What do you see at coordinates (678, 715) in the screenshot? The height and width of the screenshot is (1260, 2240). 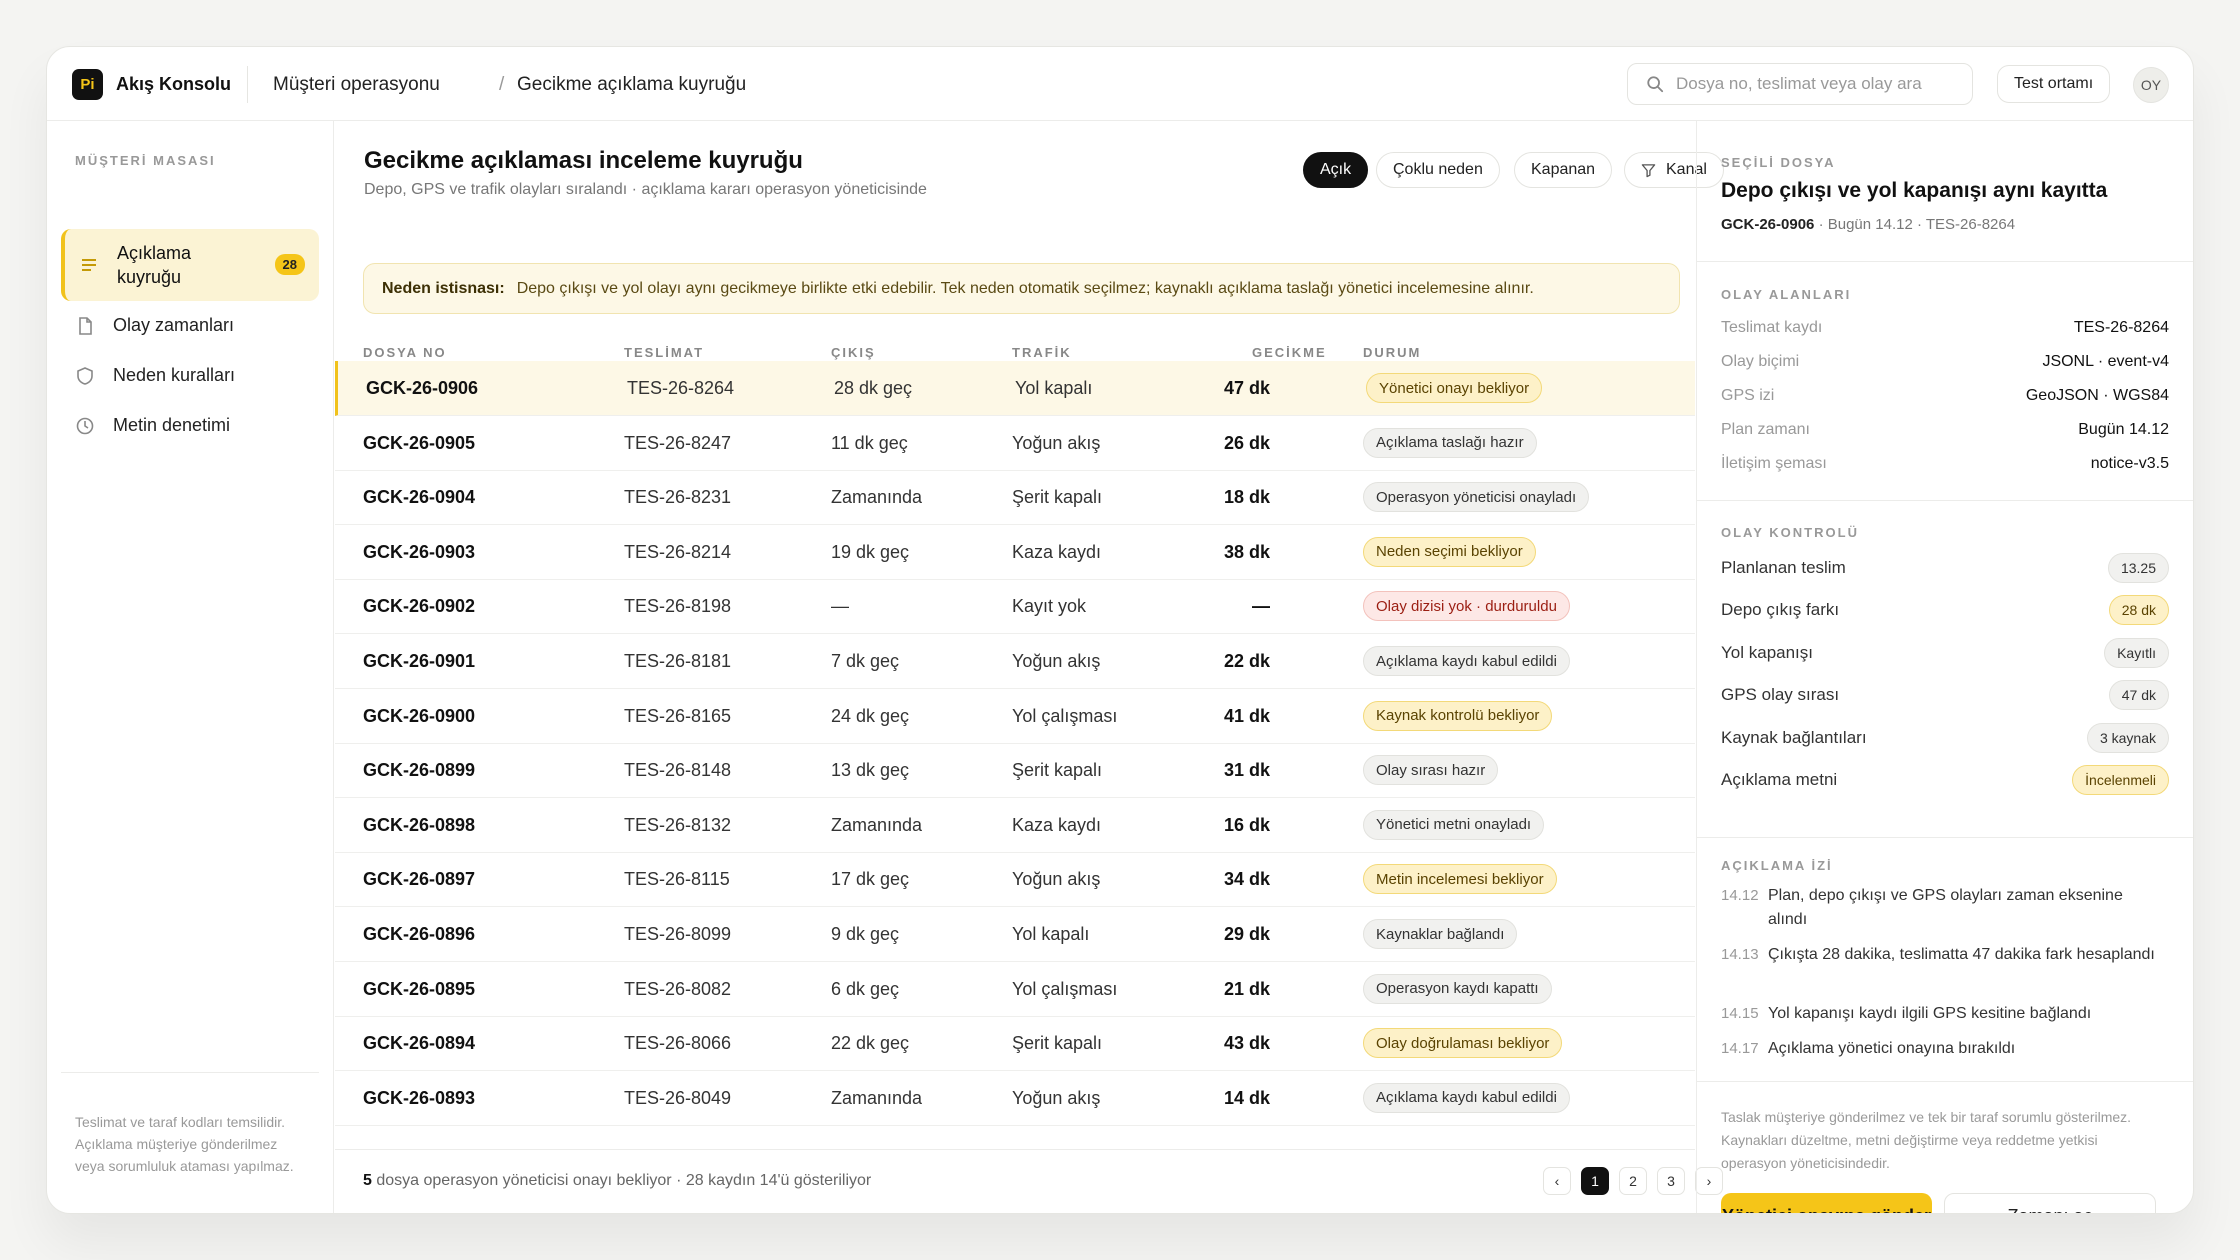 I see `delivery-id: TES-26-8165` at bounding box center [678, 715].